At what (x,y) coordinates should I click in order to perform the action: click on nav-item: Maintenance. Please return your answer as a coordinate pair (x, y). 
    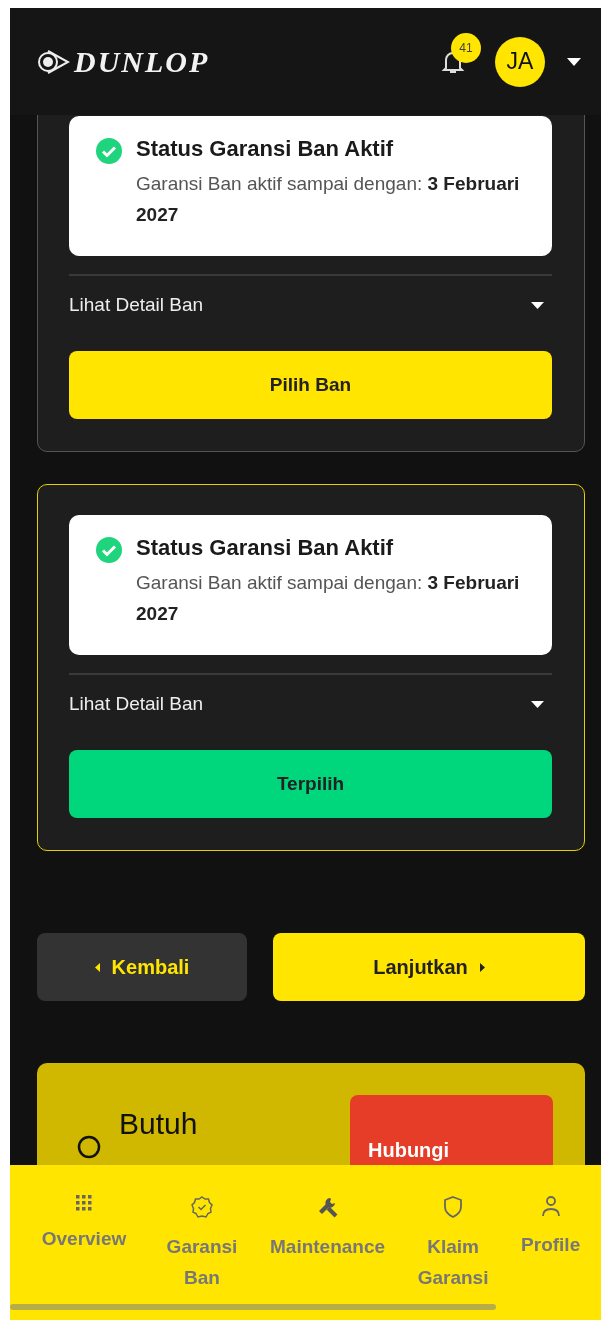
    Looking at the image, I should click on (328, 1228).